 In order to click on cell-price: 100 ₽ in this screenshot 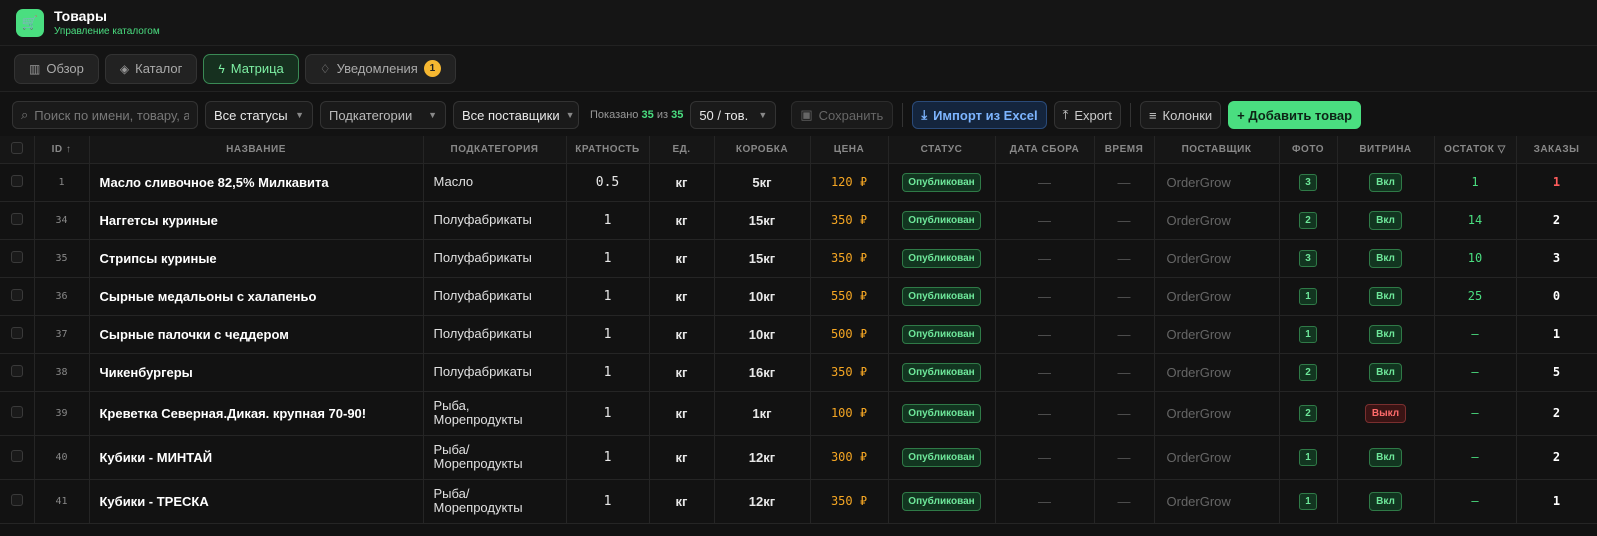, I will do `click(849, 413)`.